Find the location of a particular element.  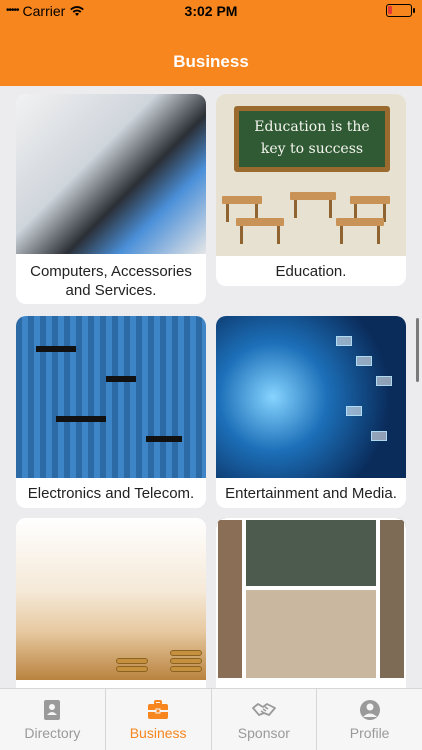

status-time: 3:02 PM is located at coordinates (211, 11).